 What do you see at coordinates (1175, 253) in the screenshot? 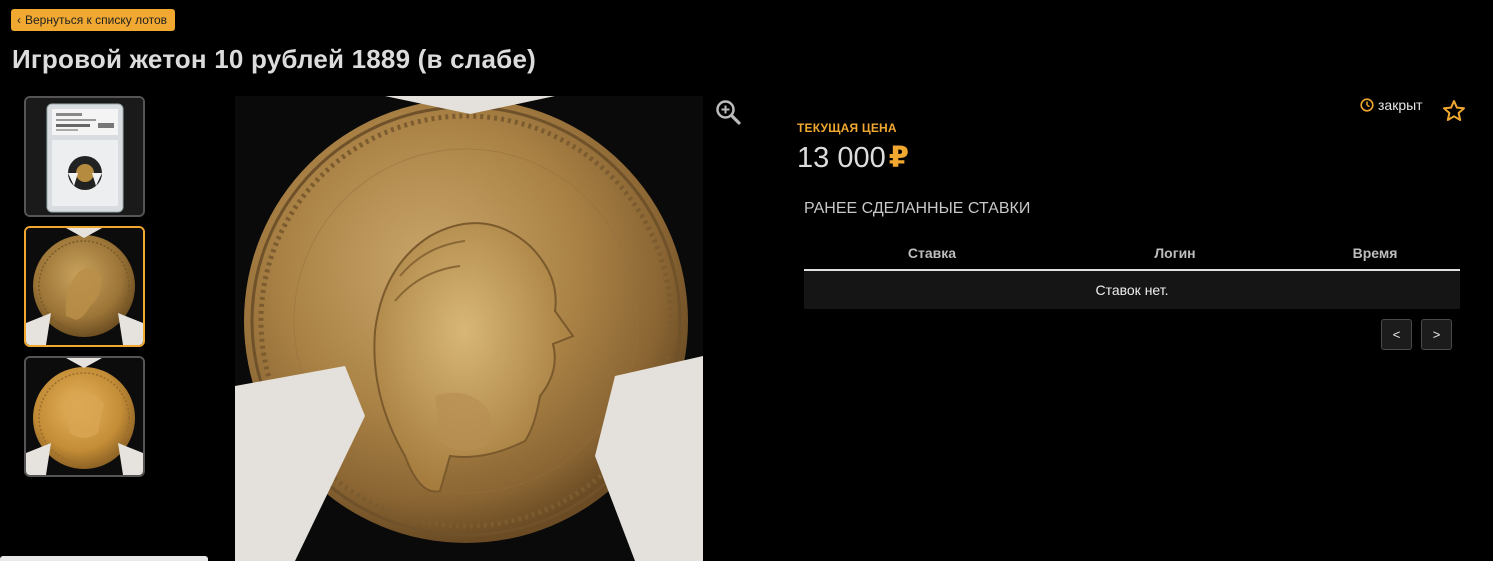
I see `column-header-login: Логин` at bounding box center [1175, 253].